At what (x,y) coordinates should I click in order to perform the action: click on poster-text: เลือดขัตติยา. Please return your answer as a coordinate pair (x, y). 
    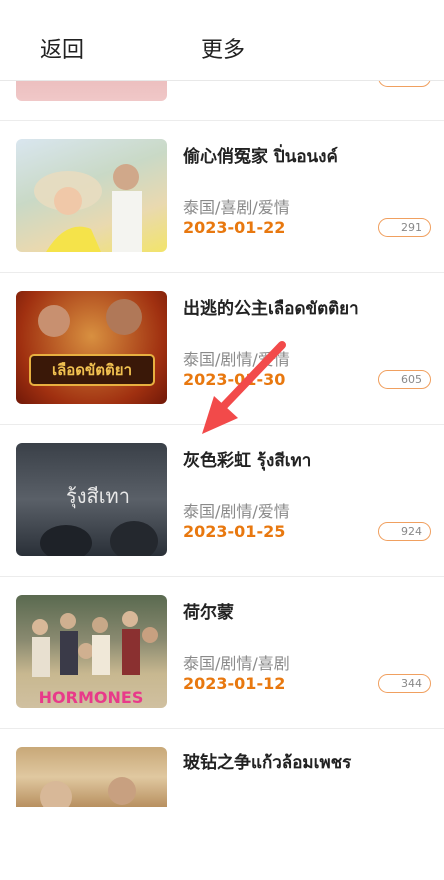
    Looking at the image, I should click on (92, 370).